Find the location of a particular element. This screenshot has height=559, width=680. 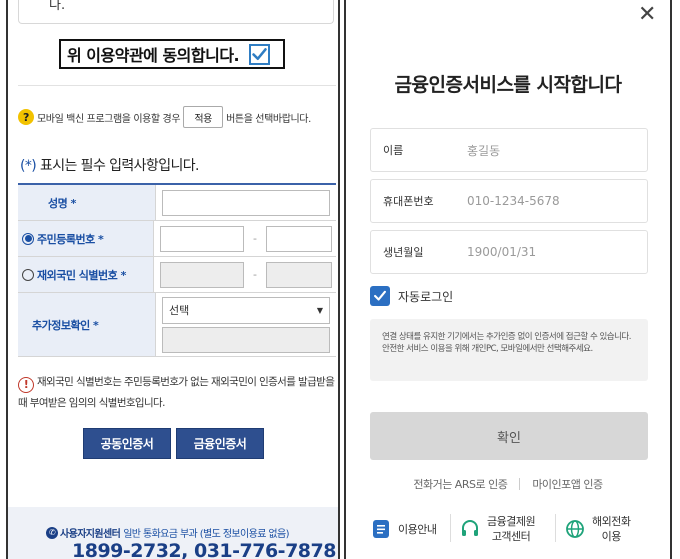

resident-cell: - is located at coordinates (245, 238).